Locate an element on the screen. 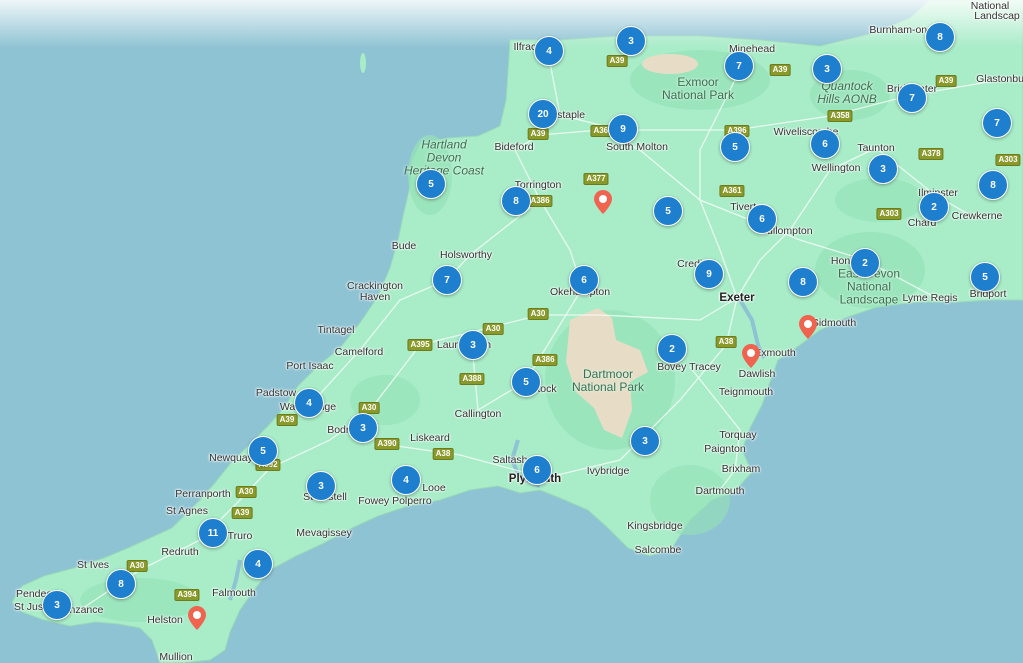 The height and width of the screenshot is (663, 1023). place-label-sidmouth: Sidmouth is located at coordinates (834, 323).